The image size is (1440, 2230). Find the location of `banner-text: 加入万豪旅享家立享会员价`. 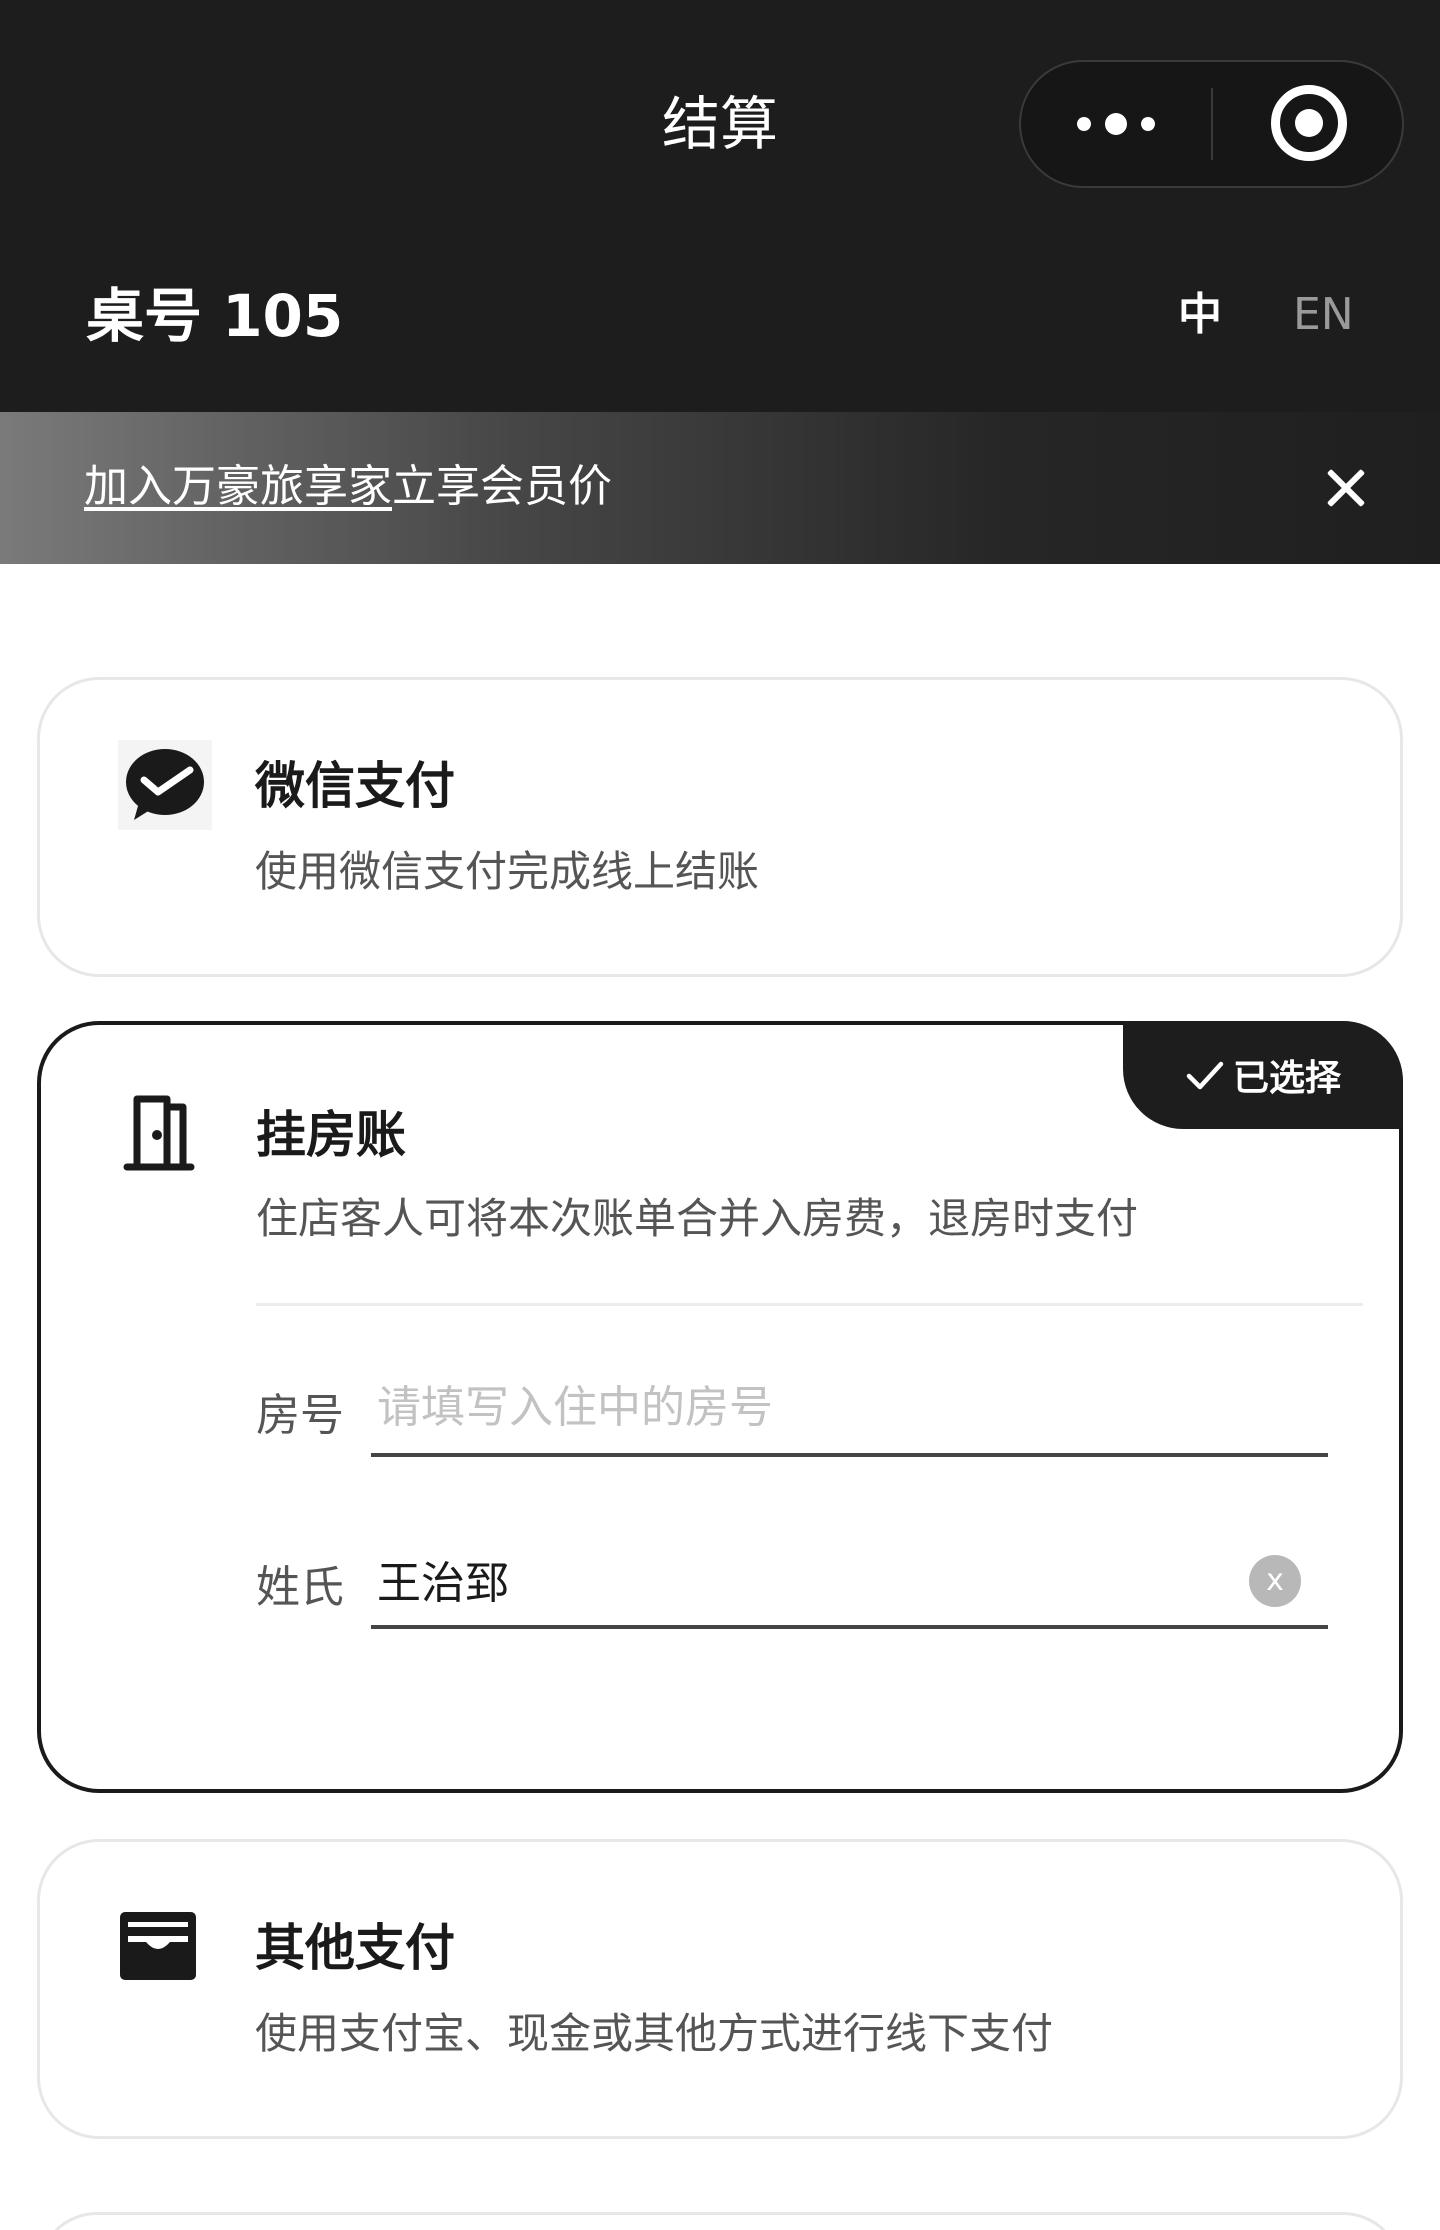

banner-text: 加入万豪旅享家立享会员价 is located at coordinates (348, 487).